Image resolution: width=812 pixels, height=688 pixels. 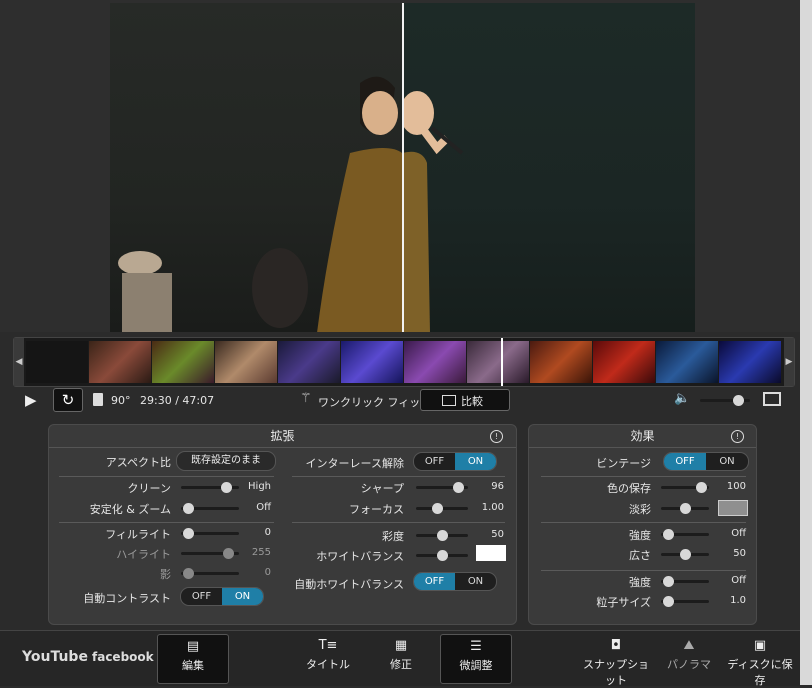 I want to click on rotate-icon, so click(x=98, y=399).